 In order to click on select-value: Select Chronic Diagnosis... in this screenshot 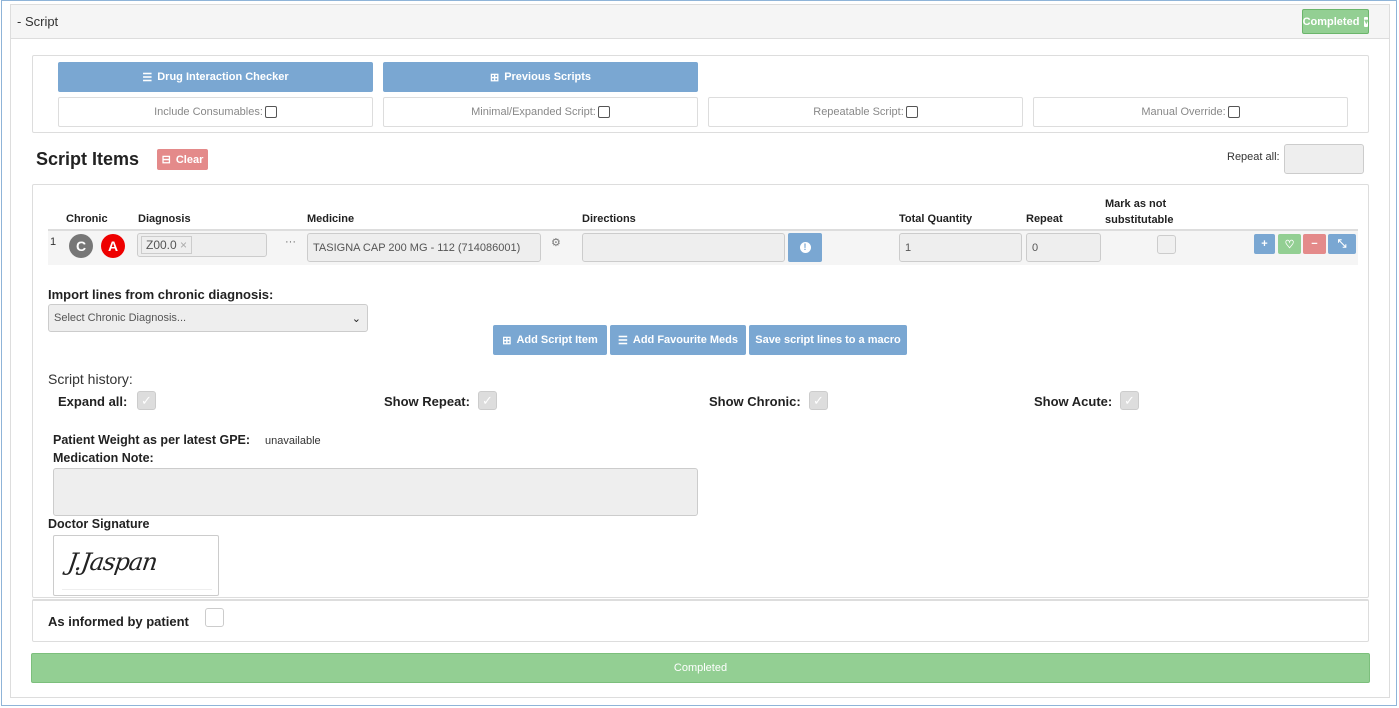, I will do `click(120, 318)`.